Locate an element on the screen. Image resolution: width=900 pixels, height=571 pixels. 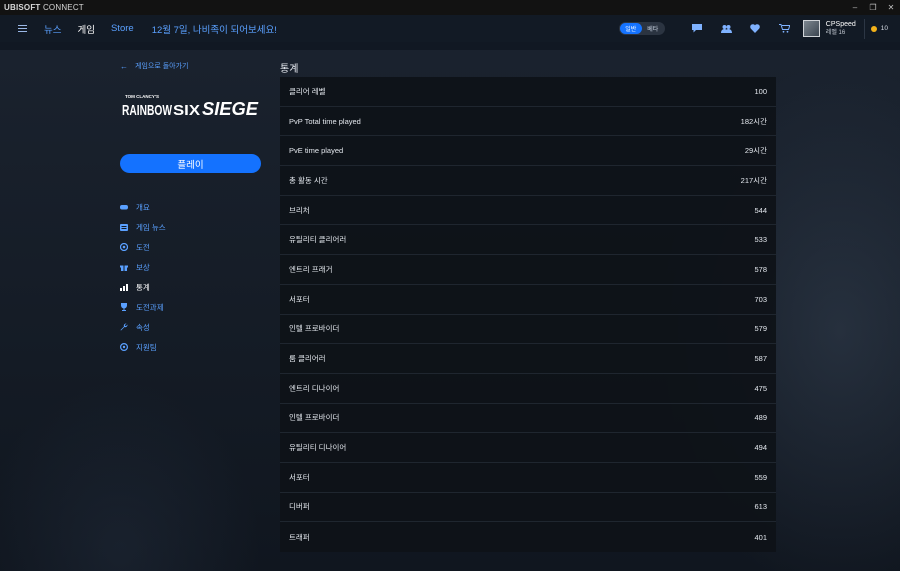
table-row: 유틸리티 디나이어 494 is located at coordinates (528, 448).